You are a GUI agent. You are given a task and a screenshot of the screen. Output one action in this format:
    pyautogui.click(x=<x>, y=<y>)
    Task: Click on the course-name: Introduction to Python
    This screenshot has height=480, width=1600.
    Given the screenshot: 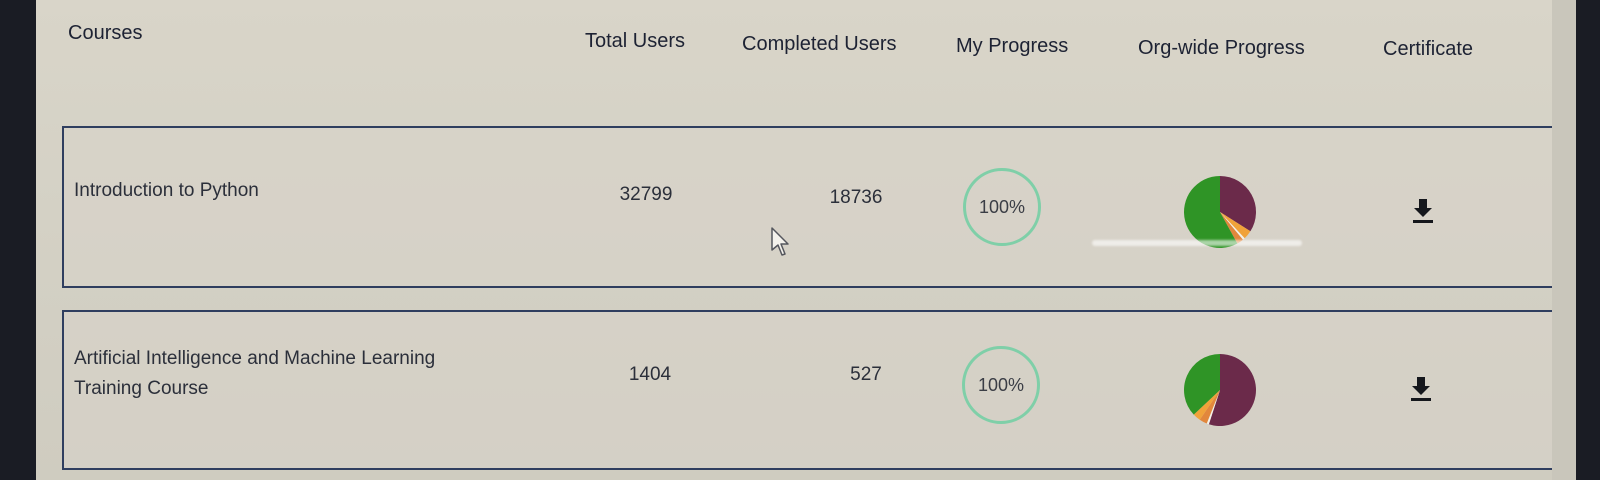 What is the action you would take?
    pyautogui.click(x=289, y=191)
    